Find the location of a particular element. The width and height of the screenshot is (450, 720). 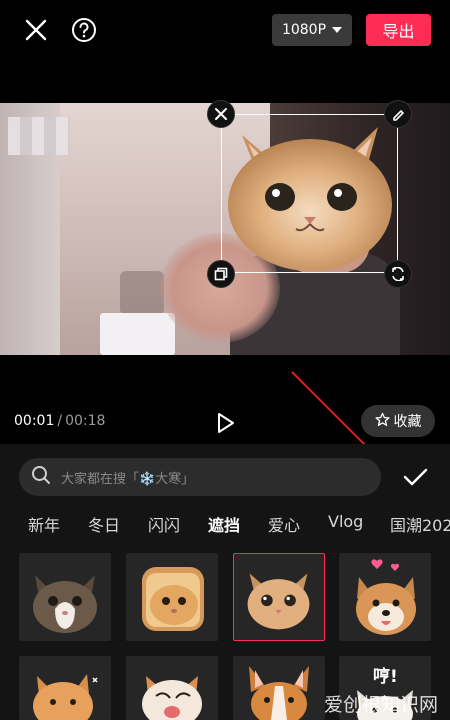

caret-down-icon is located at coordinates (337, 30).